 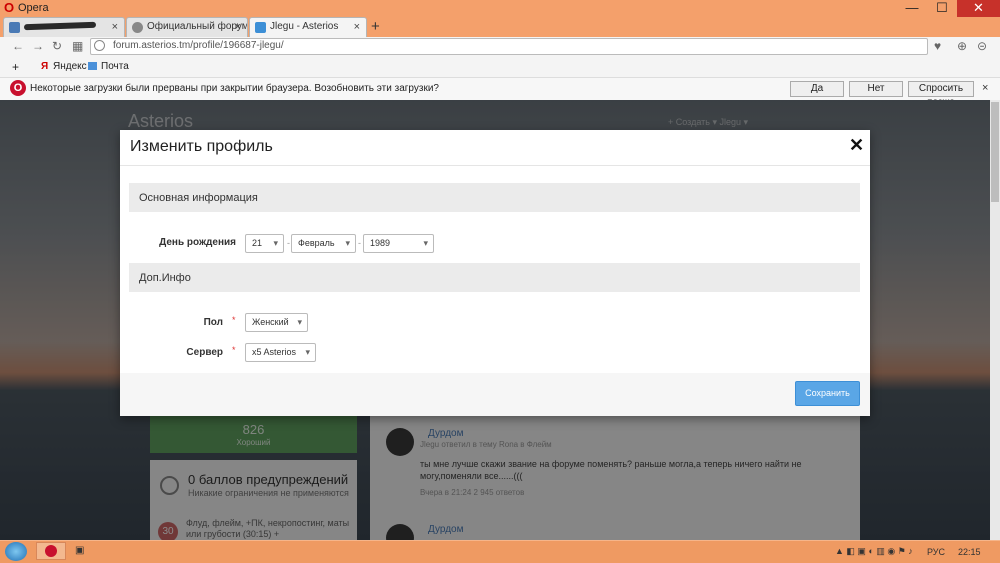 What do you see at coordinates (274, 352) in the screenshot?
I see `server-value: x5 Asterios` at bounding box center [274, 352].